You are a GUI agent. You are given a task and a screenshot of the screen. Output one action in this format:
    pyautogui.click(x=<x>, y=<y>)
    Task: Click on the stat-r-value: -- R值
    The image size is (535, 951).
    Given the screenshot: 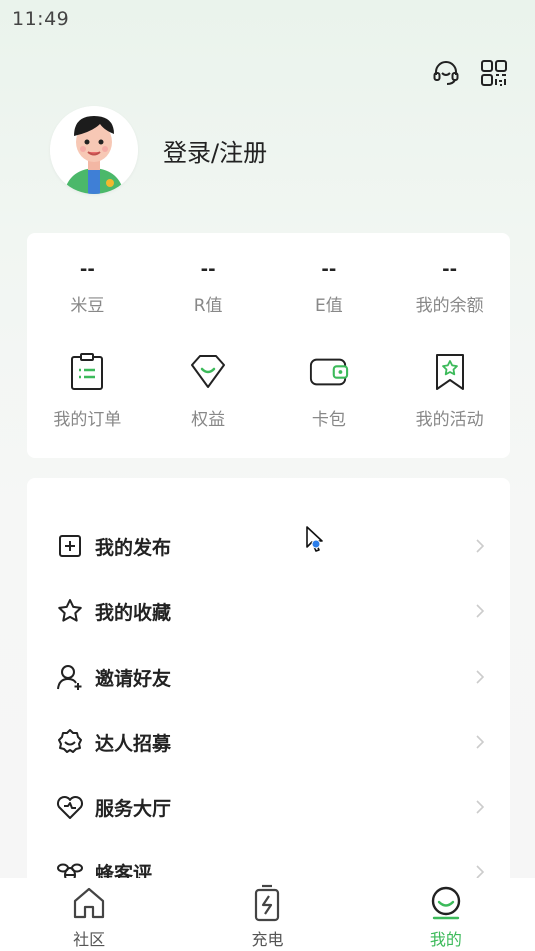 What is the action you would take?
    pyautogui.click(x=208, y=287)
    